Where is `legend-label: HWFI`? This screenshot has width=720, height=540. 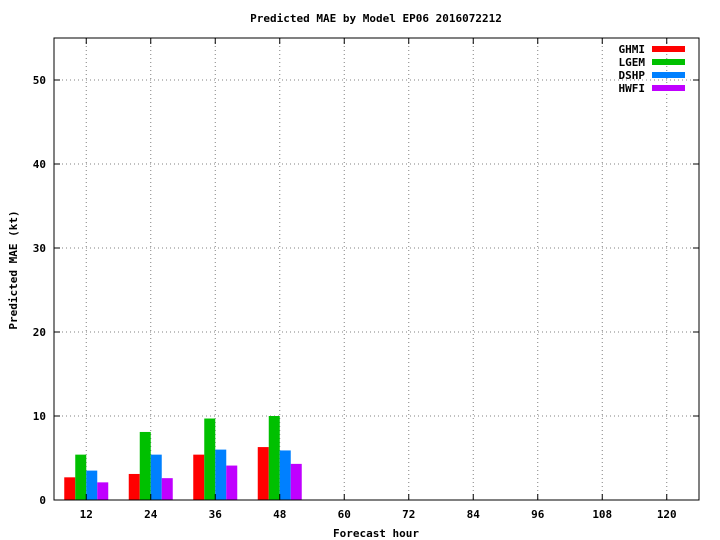 legend-label: HWFI is located at coordinates (632, 88).